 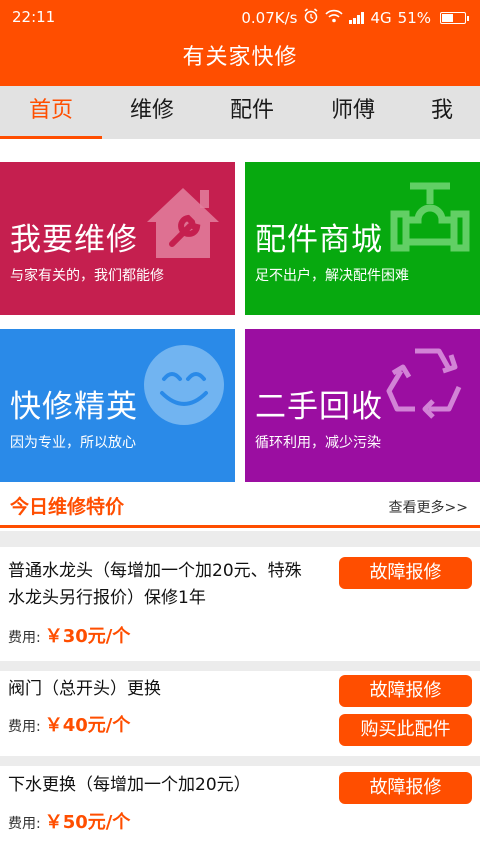 I want to click on tile-parts-title: 配件商城, so click(x=319, y=240).